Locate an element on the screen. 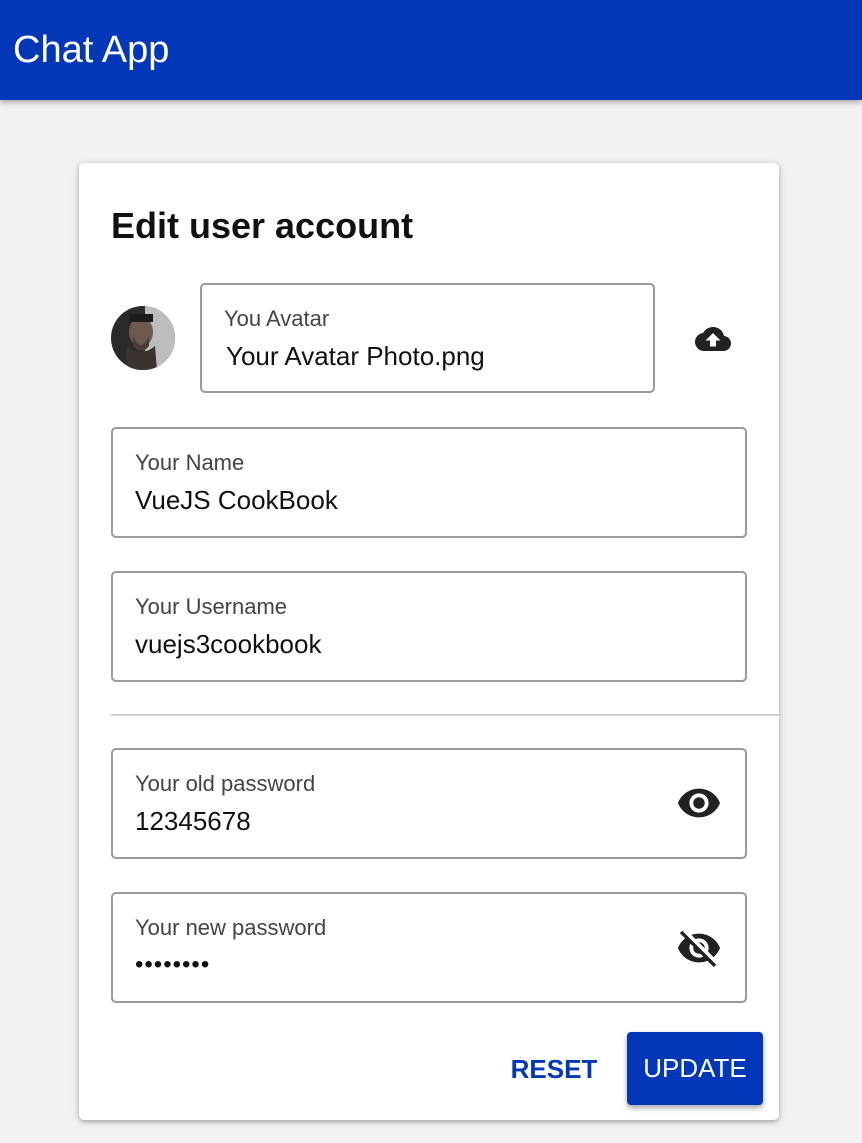  toggle-new-password-visibility is located at coordinates (699, 948).